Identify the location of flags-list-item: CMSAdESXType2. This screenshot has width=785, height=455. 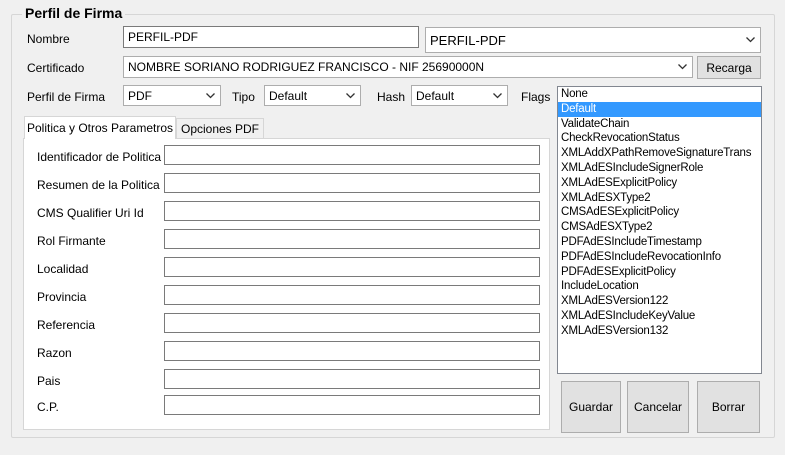
(659, 227).